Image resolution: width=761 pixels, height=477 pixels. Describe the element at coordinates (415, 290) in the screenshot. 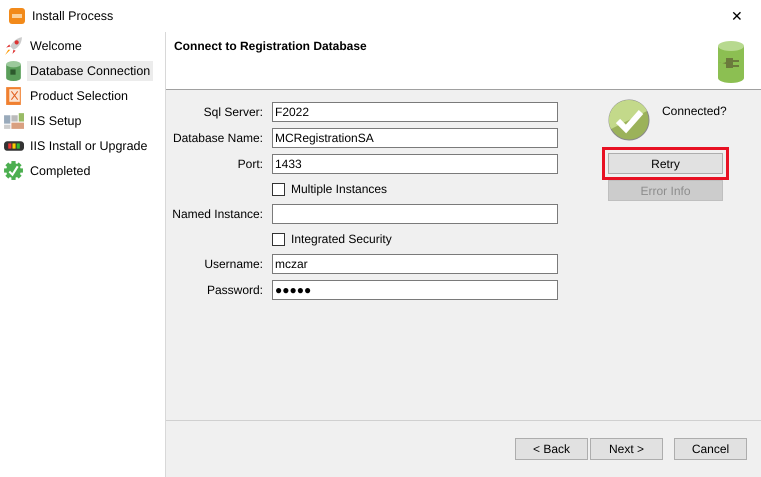

I see `input-field: ●●●●●` at that location.